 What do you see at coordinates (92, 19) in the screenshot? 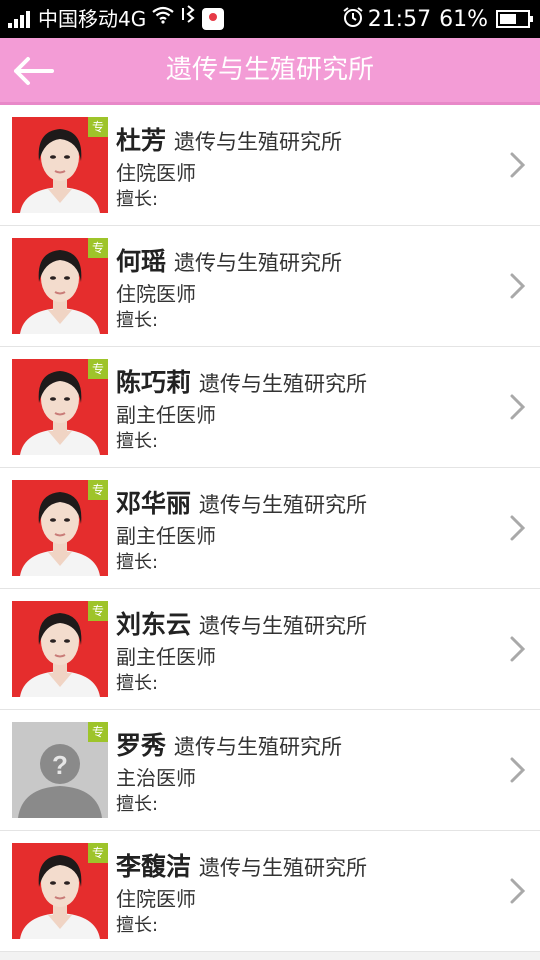
I see `carrier-label: 中国移动4G` at bounding box center [92, 19].